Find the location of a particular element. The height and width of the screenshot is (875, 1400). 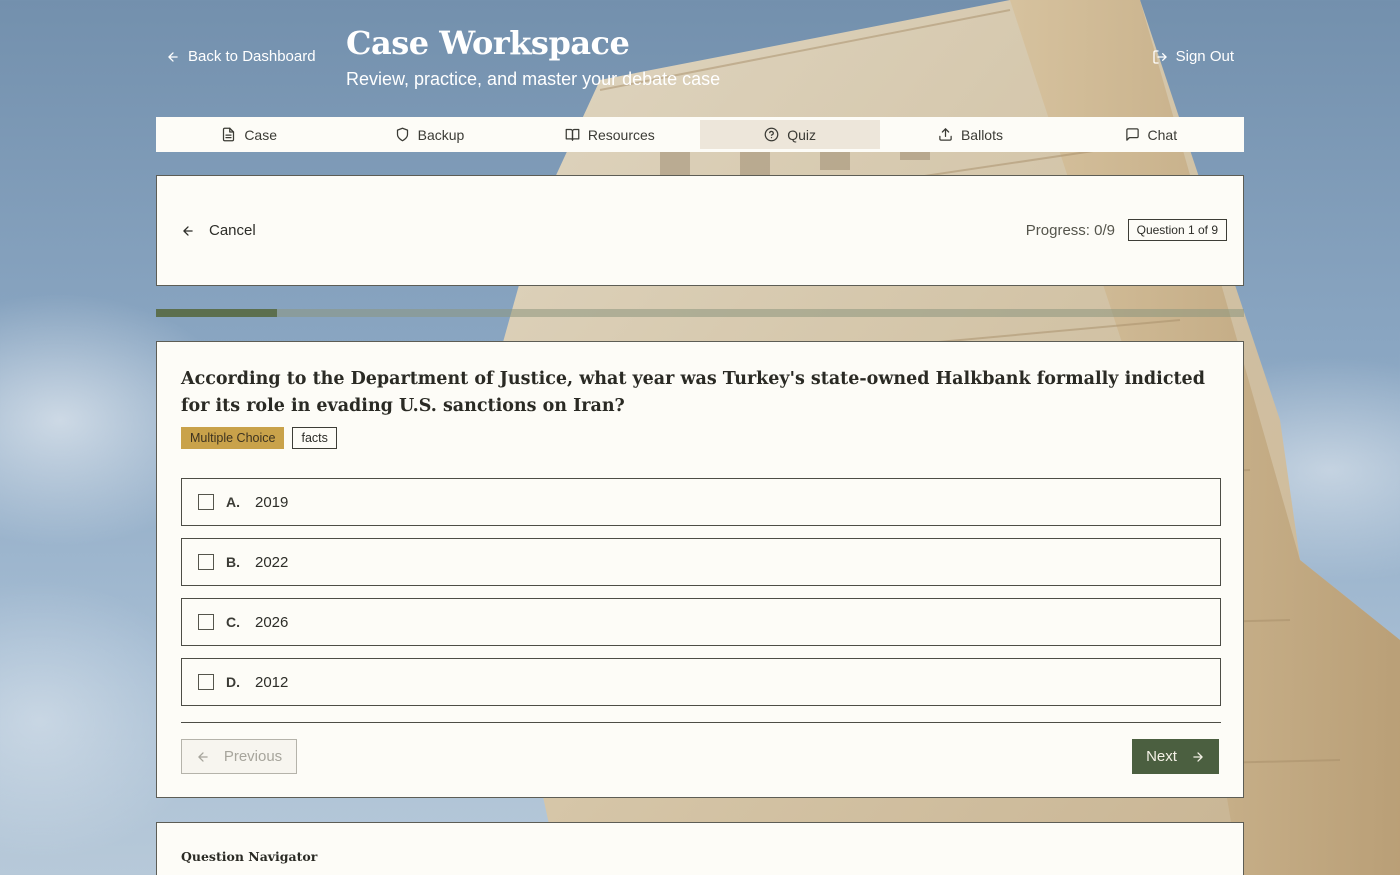

back-to-dashboard-link: Back to Dashboard is located at coordinates (241, 56).